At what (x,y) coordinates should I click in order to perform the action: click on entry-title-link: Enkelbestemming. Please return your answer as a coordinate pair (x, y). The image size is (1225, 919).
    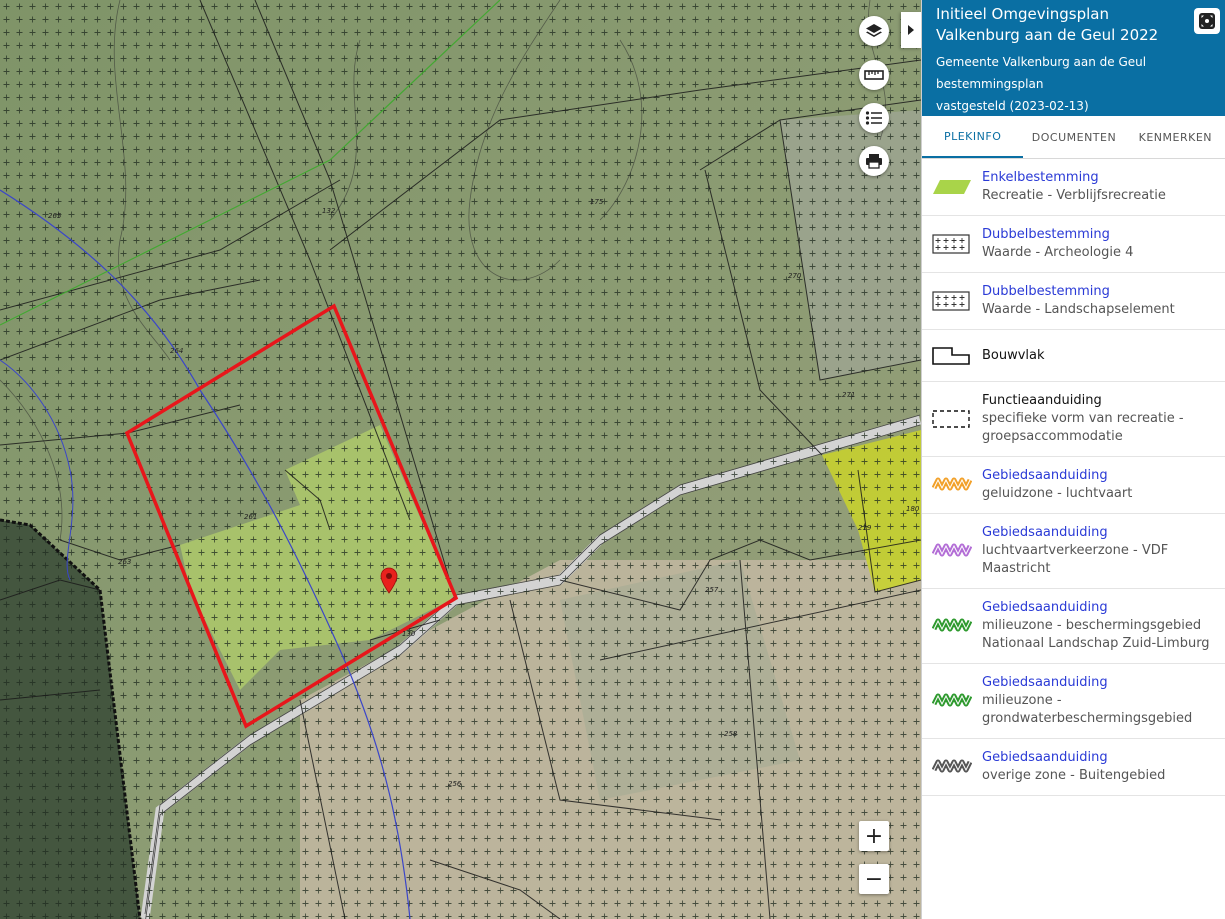
    Looking at the image, I should click on (1074, 178).